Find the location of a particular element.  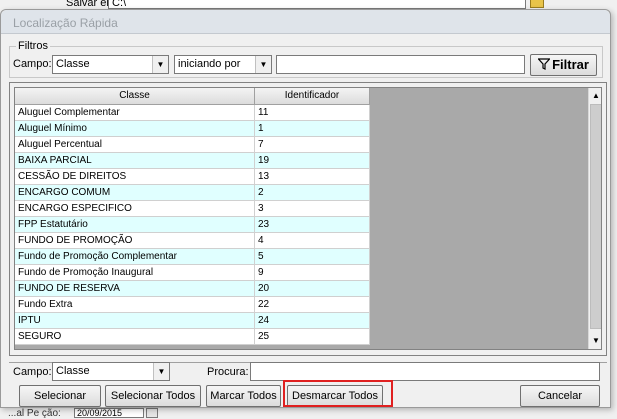

filter-operator-select: iniciando por ▼ is located at coordinates (223, 64).